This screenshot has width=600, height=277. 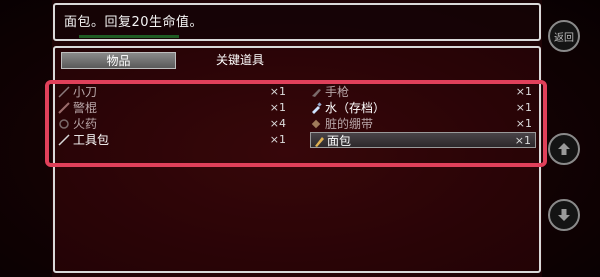 I want to click on description-bar, so click(x=129, y=36).